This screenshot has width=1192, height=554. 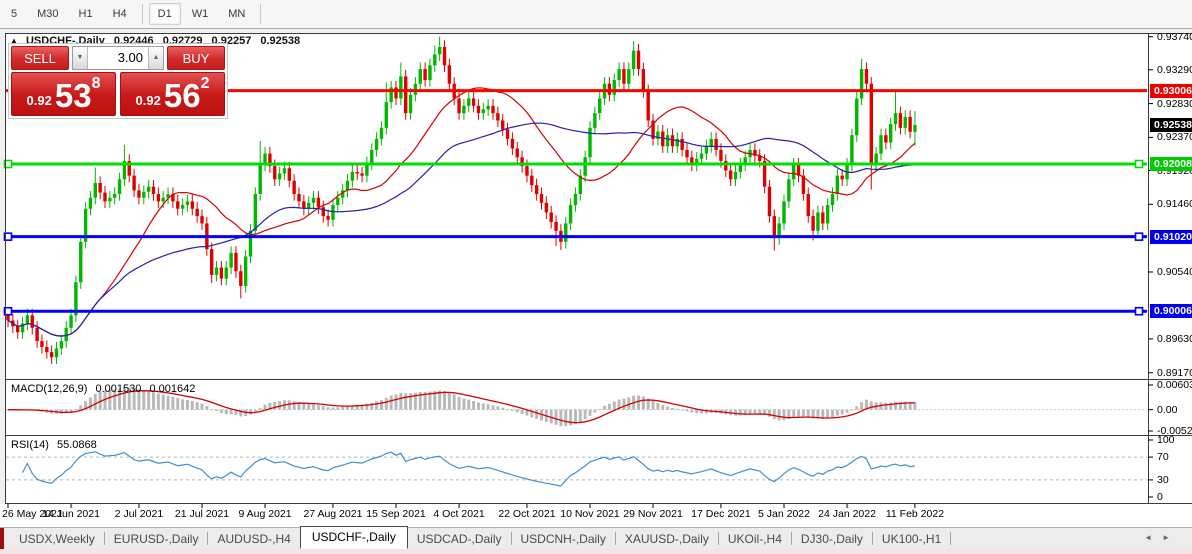 What do you see at coordinates (1148, 537) in the screenshot?
I see `tab-scroll-left-icon: ◄` at bounding box center [1148, 537].